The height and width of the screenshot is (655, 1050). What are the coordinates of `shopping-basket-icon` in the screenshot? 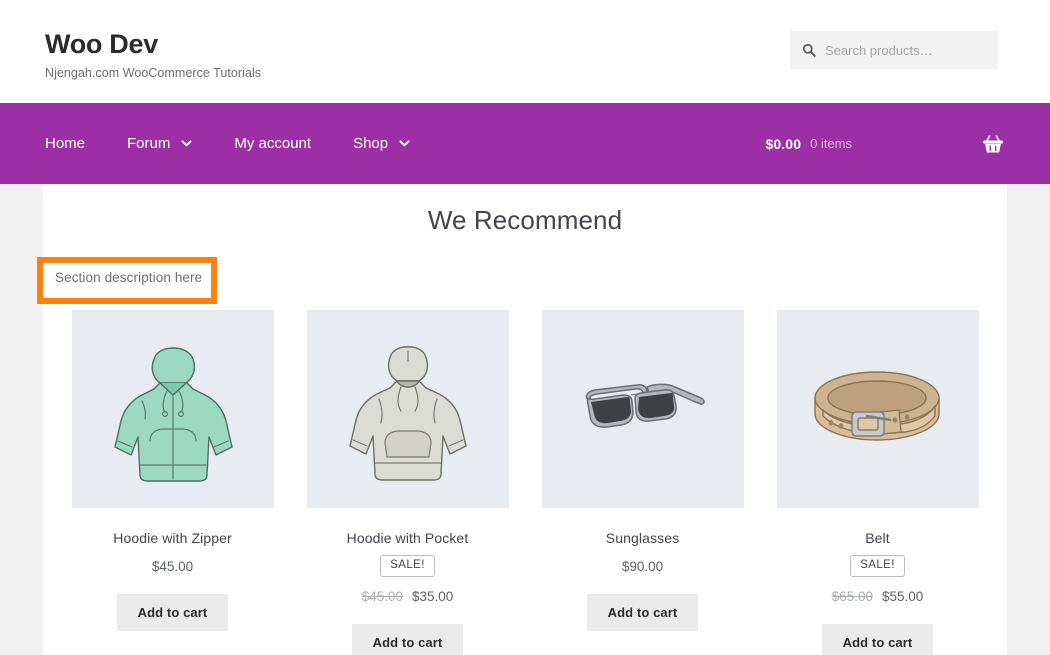 It's located at (993, 144).